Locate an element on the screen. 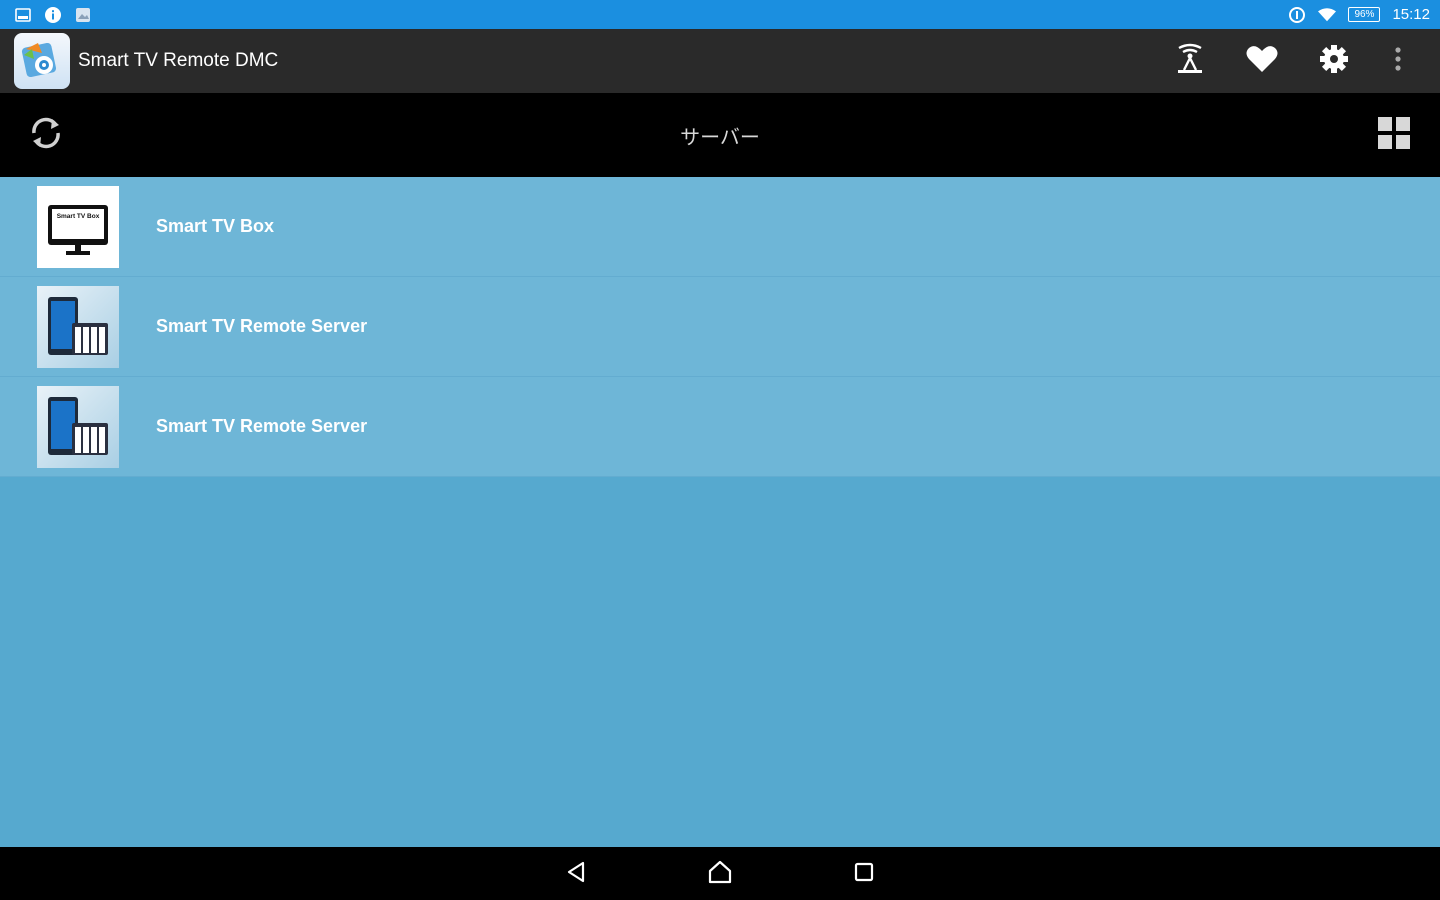 Image resolution: width=1440 pixels, height=900 pixels. settings-button is located at coordinates (1334, 61).